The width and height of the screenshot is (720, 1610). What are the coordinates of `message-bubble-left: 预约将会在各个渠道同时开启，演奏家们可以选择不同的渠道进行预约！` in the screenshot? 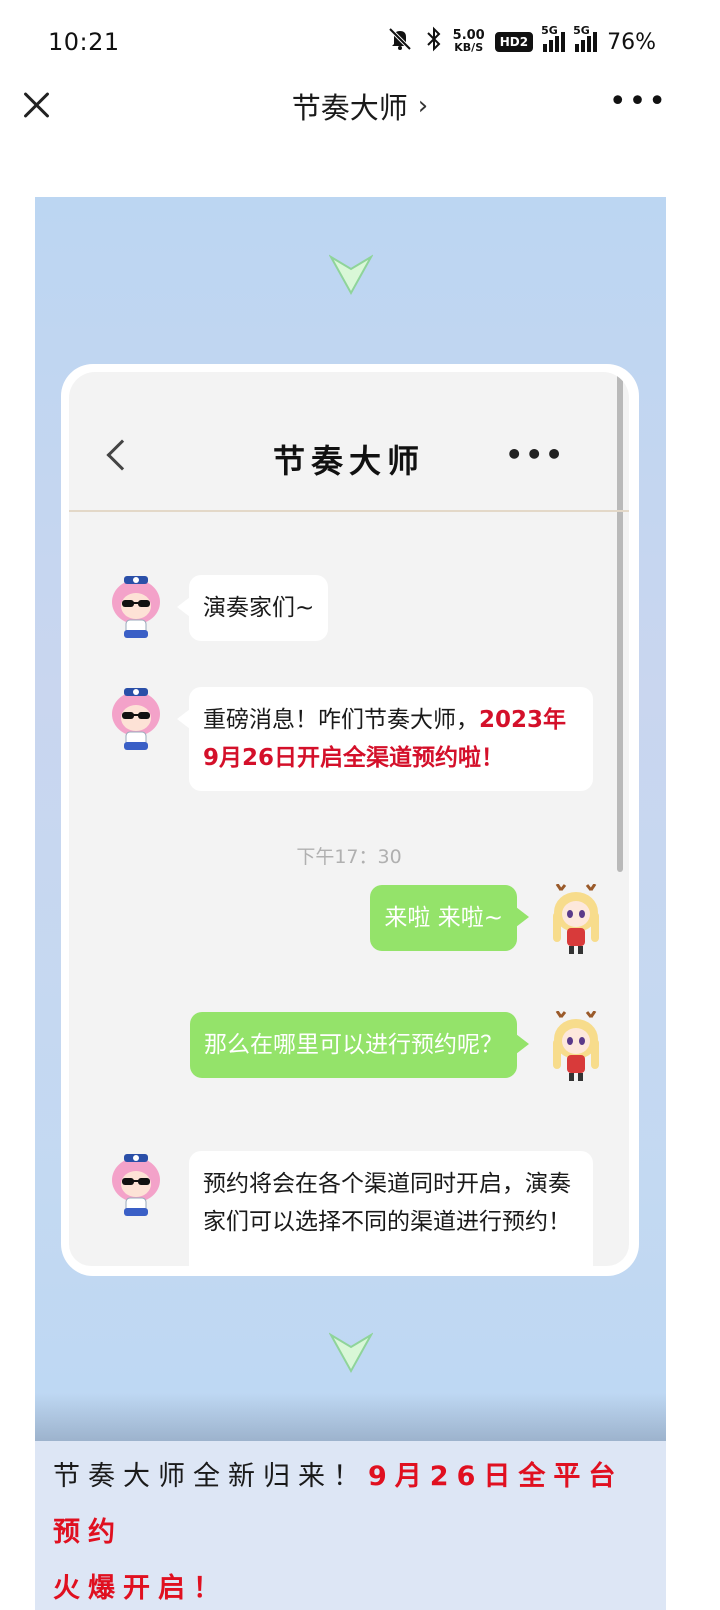 It's located at (391, 1208).